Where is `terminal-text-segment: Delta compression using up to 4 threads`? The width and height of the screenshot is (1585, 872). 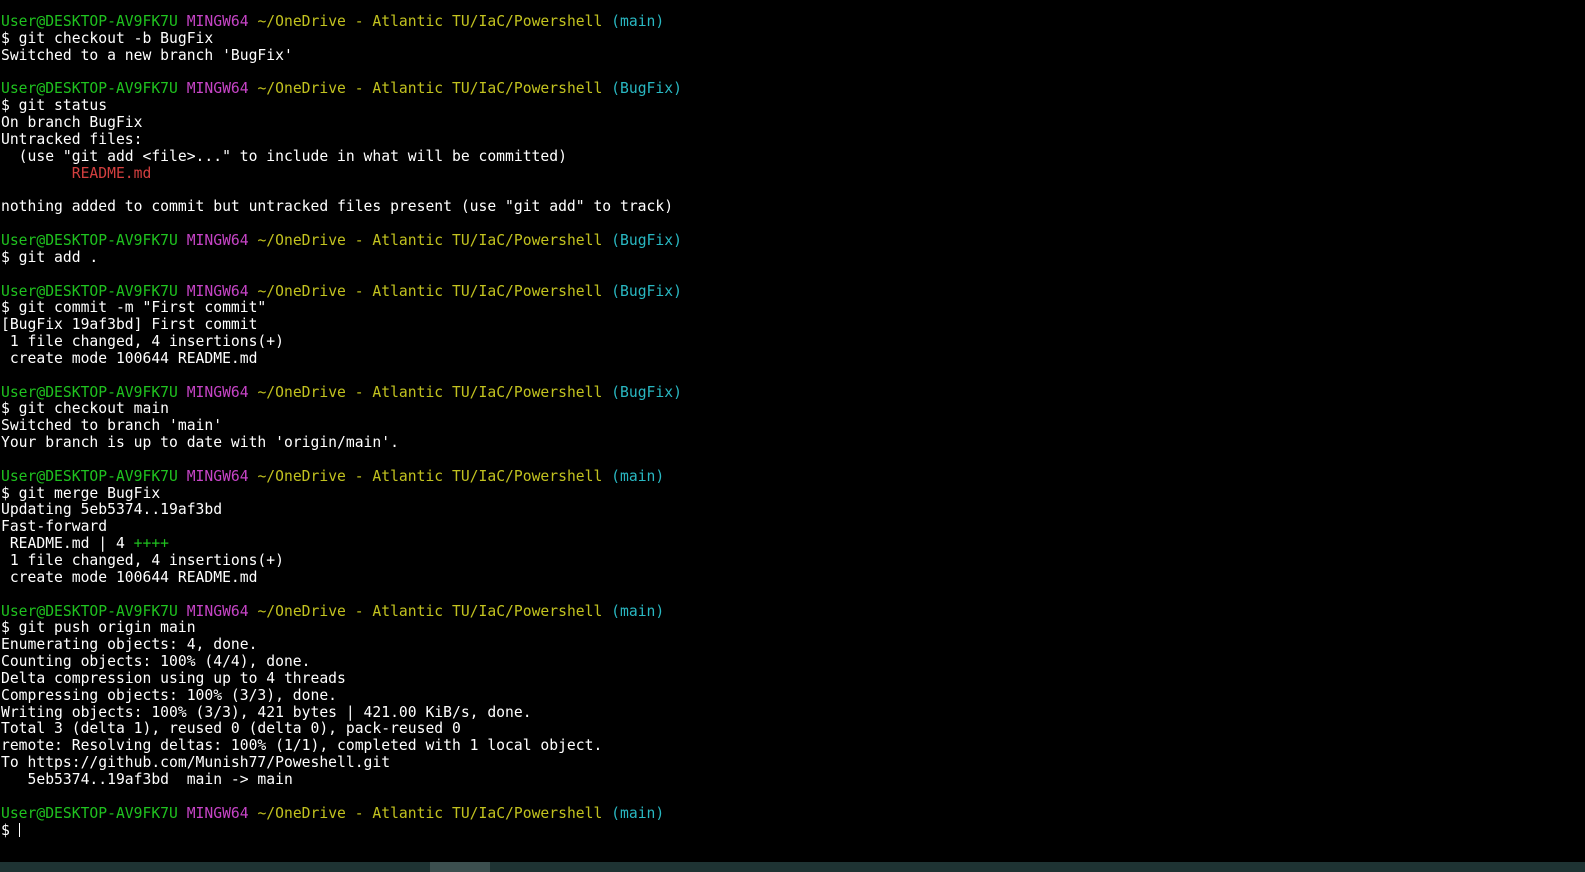 terminal-text-segment: Delta compression using up to 4 threads is located at coordinates (173, 678).